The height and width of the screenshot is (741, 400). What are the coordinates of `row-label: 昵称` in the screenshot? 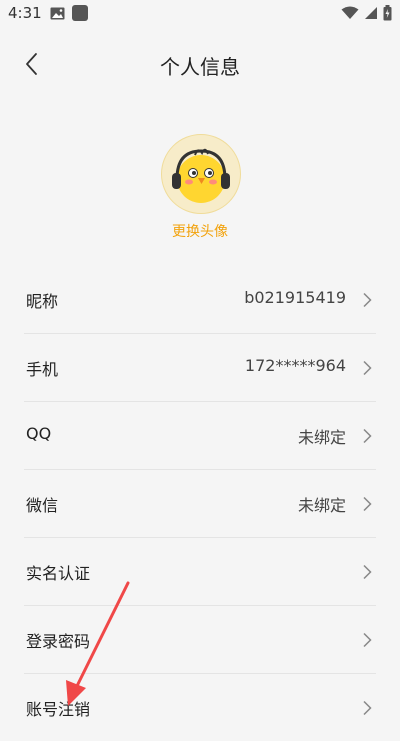 It's located at (42, 301).